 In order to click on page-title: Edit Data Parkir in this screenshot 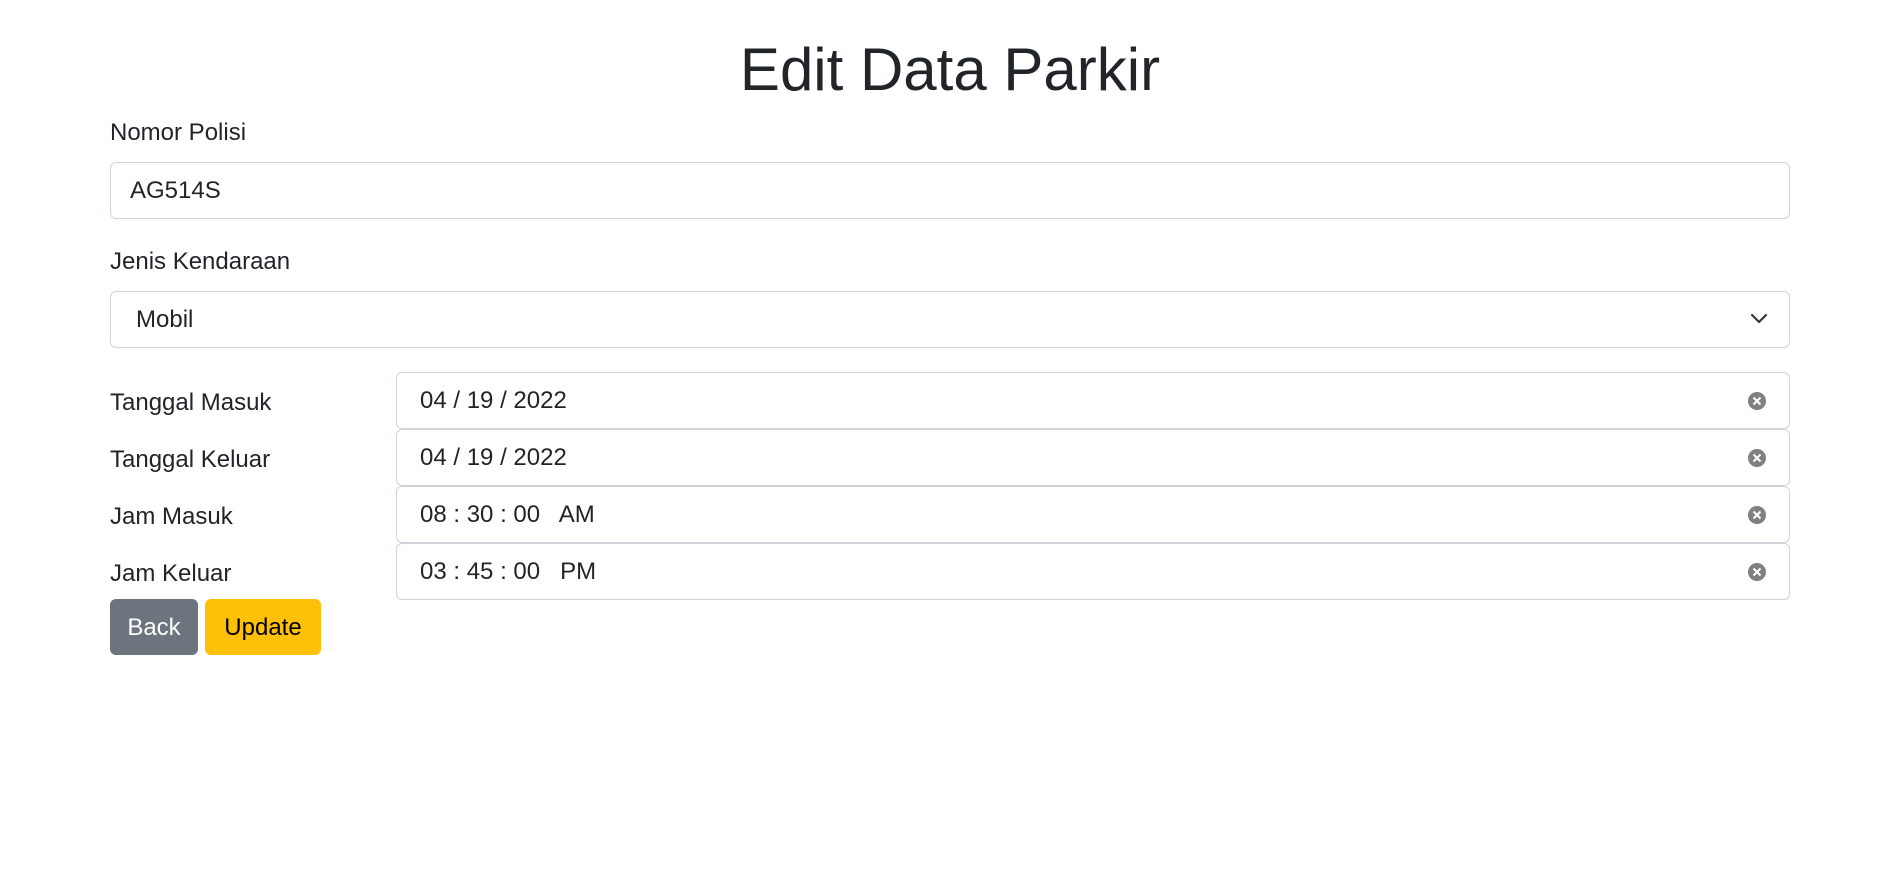, I will do `click(950, 69)`.